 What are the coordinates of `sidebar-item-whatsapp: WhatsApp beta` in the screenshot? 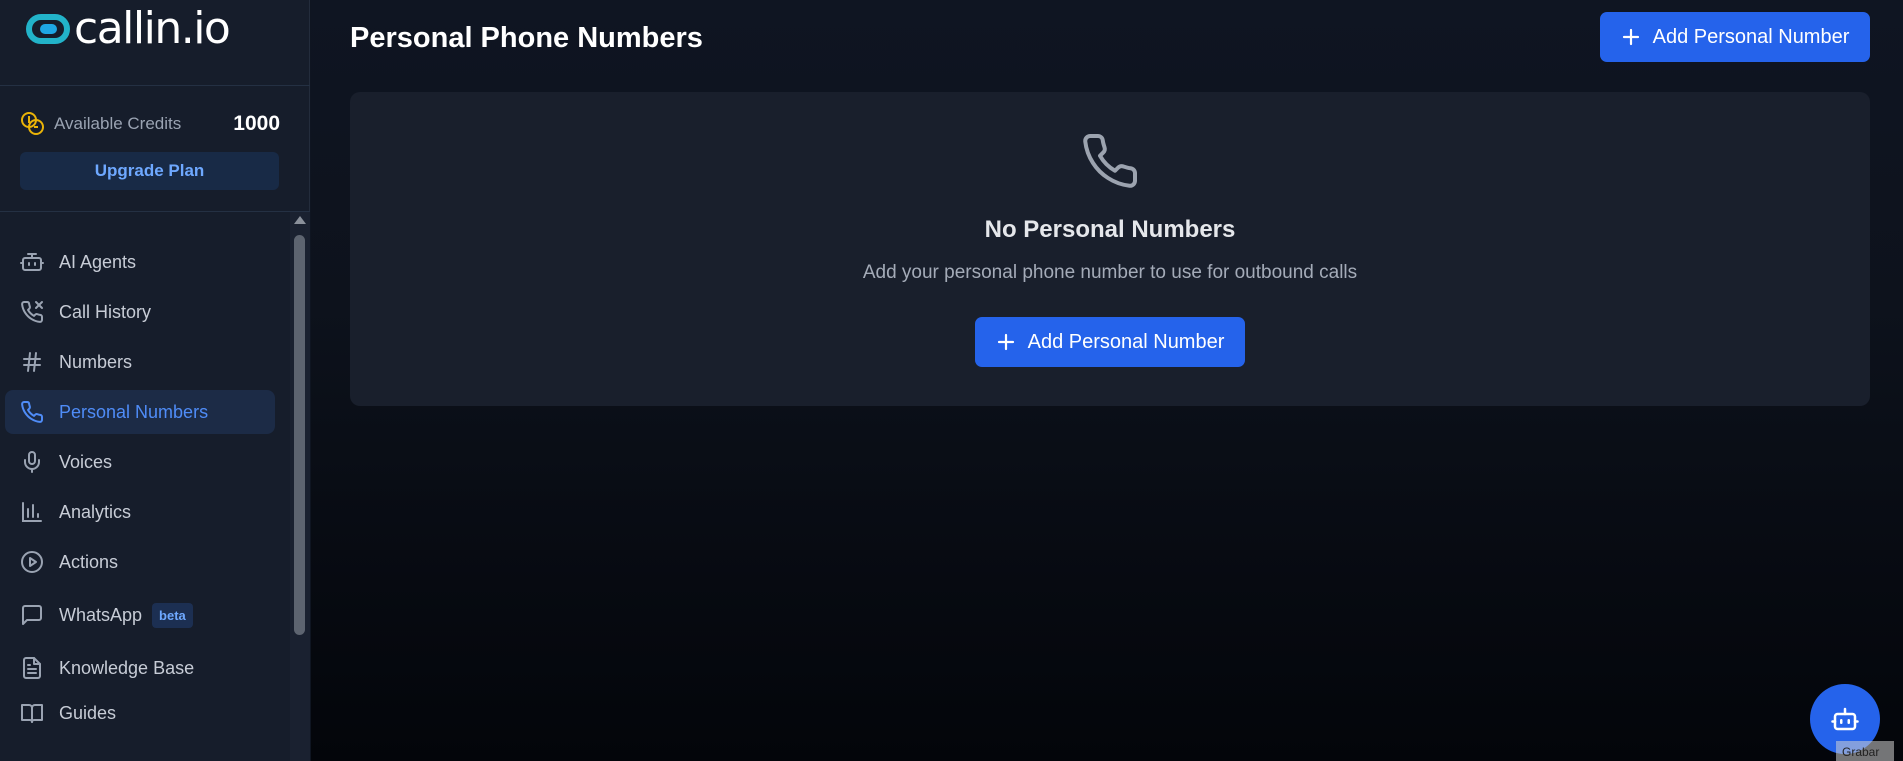 It's located at (140, 615).